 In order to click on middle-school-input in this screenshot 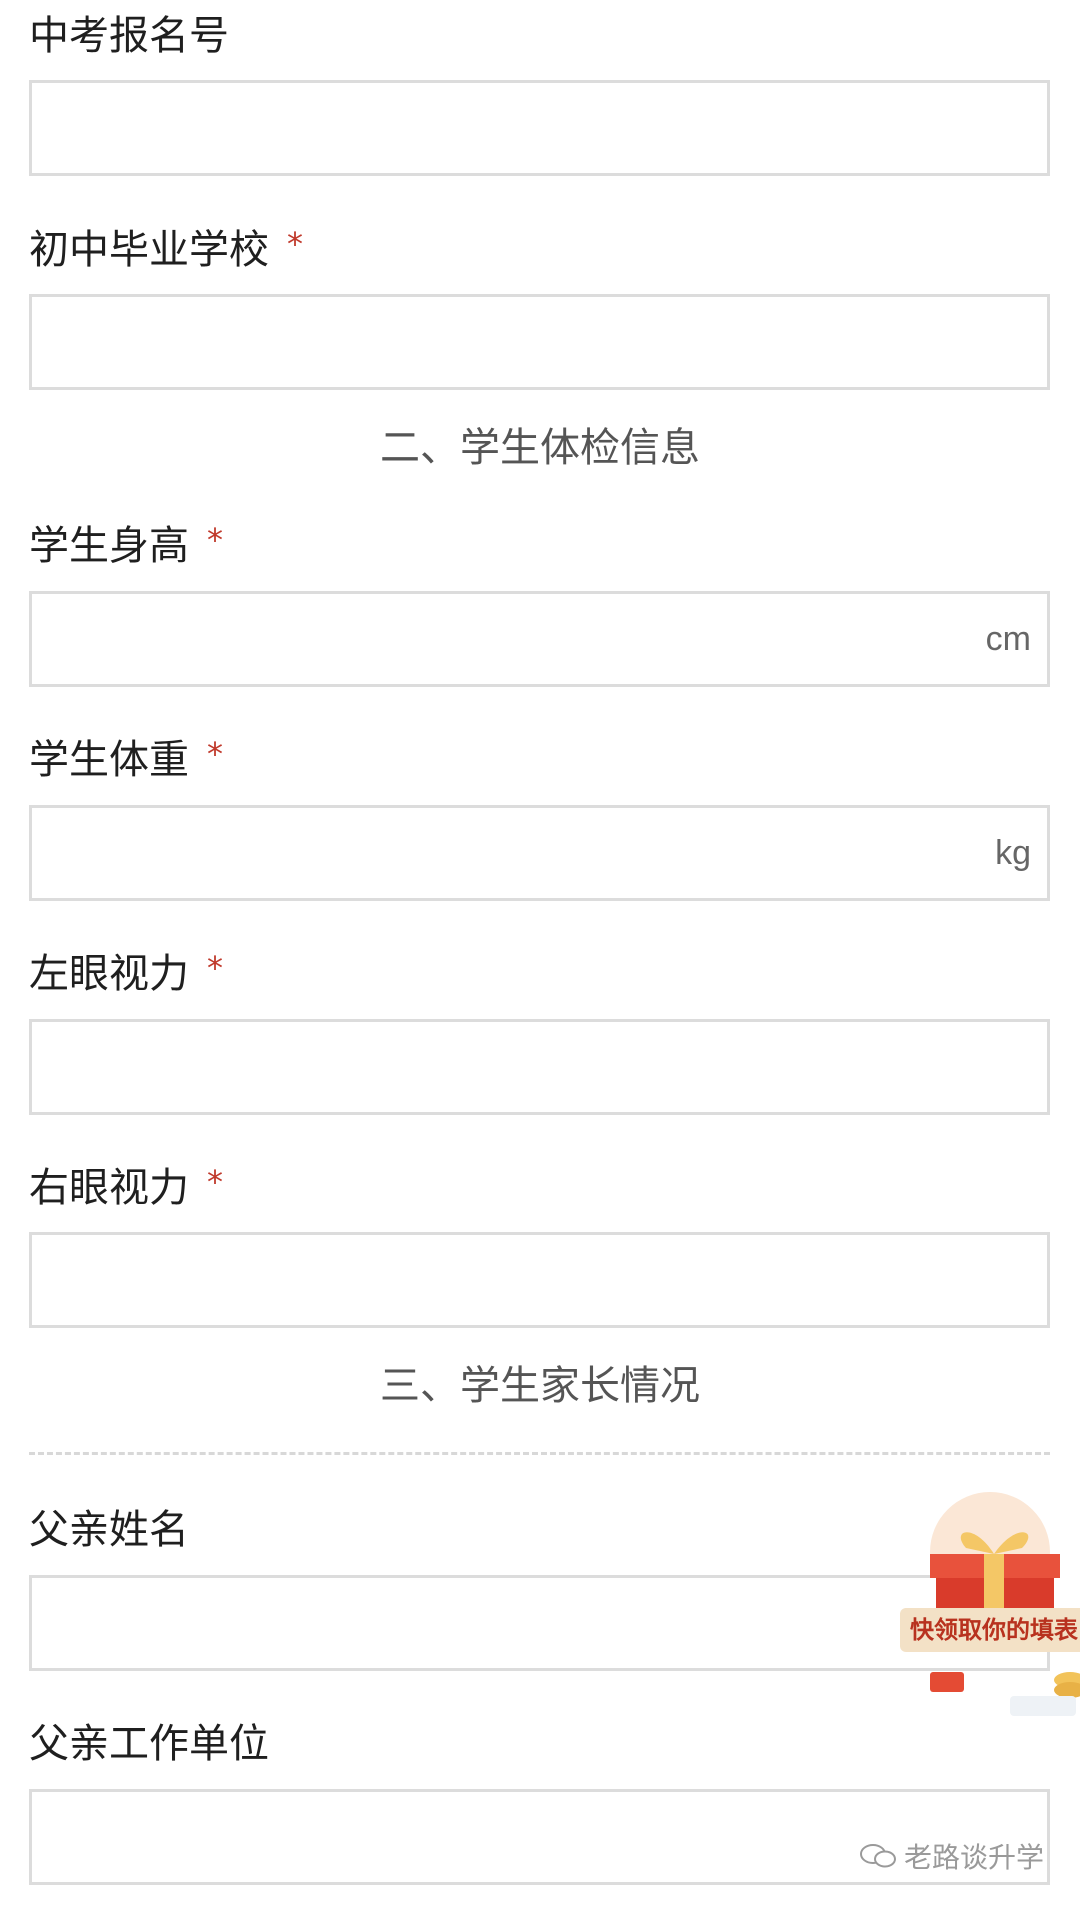, I will do `click(539, 342)`.